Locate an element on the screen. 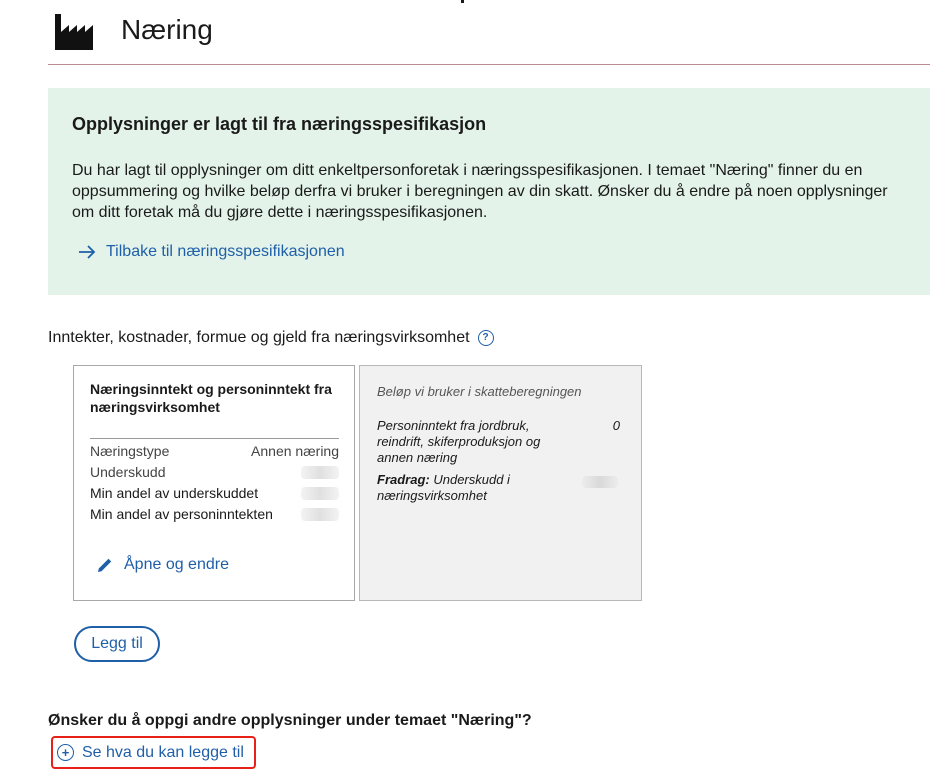  row-value: Annen næring is located at coordinates (295, 451).